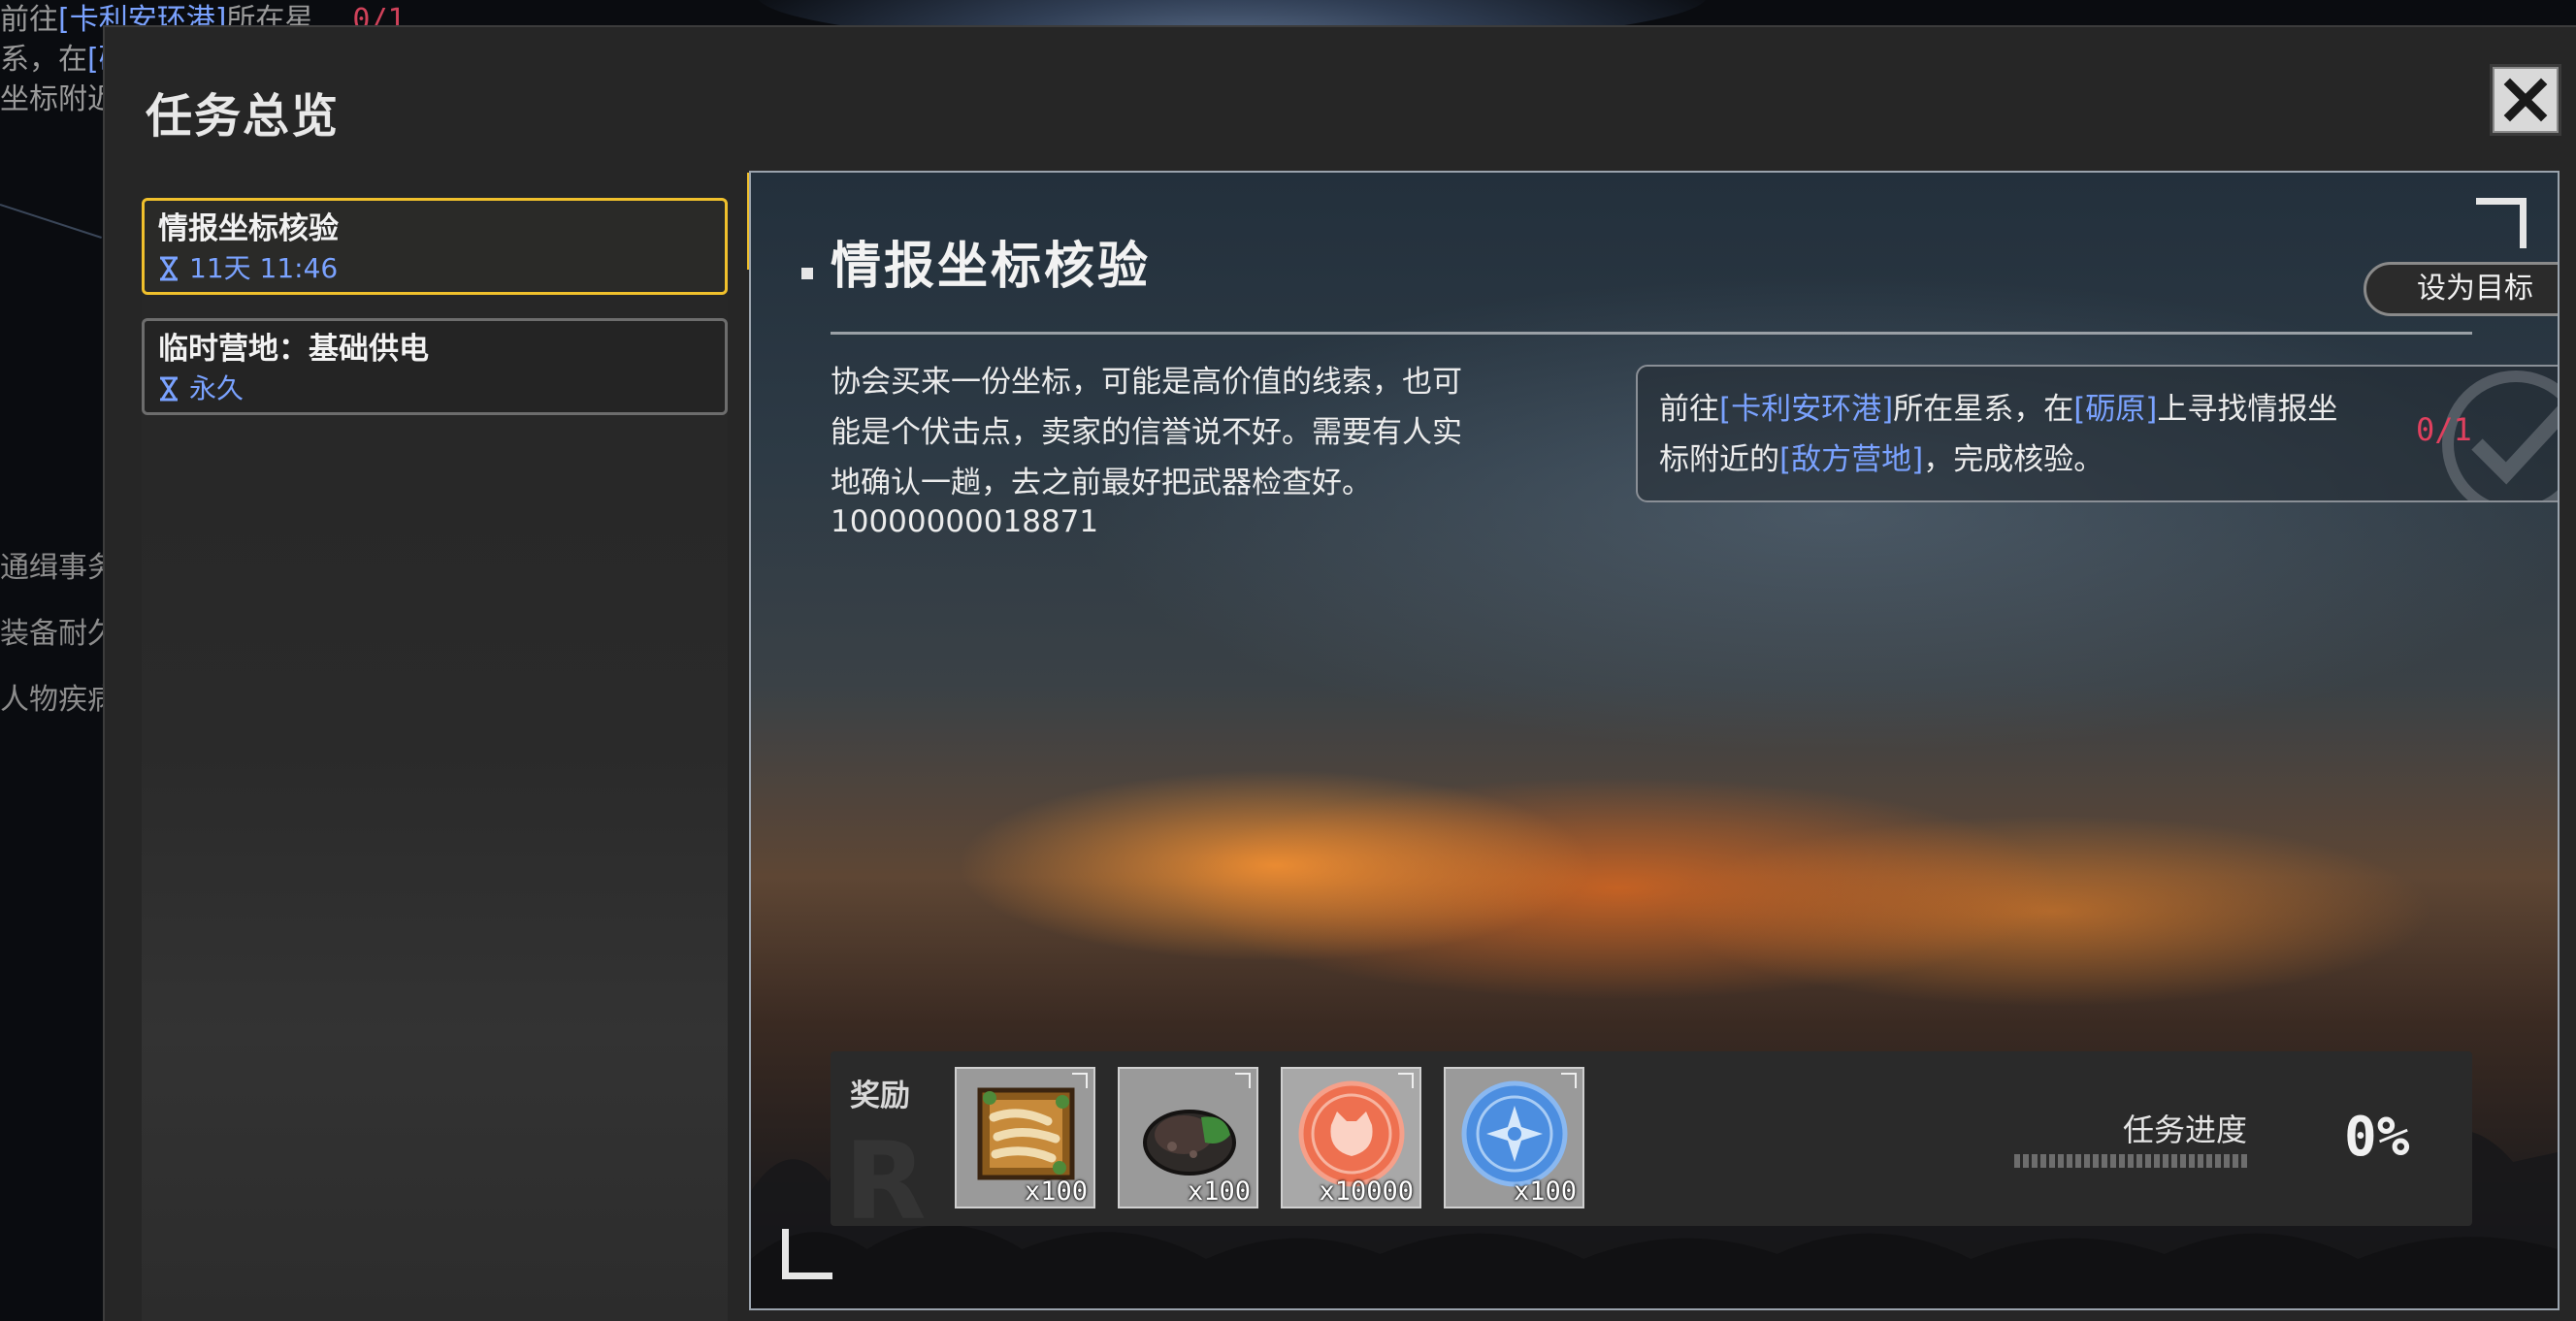 The height and width of the screenshot is (1321, 2576). I want to click on quest-item-intel-verification: 情报坐标核验 11天 11:46, so click(435, 246).